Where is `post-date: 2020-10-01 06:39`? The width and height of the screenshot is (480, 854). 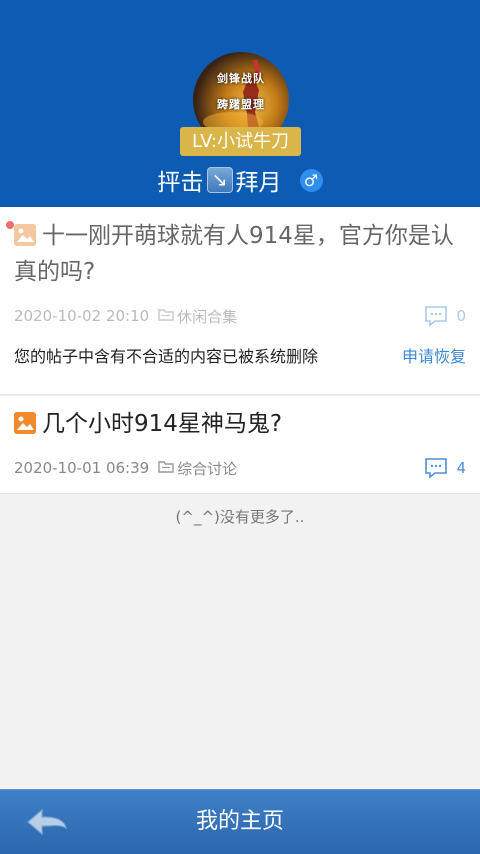 post-date: 2020-10-01 06:39 is located at coordinates (82, 468).